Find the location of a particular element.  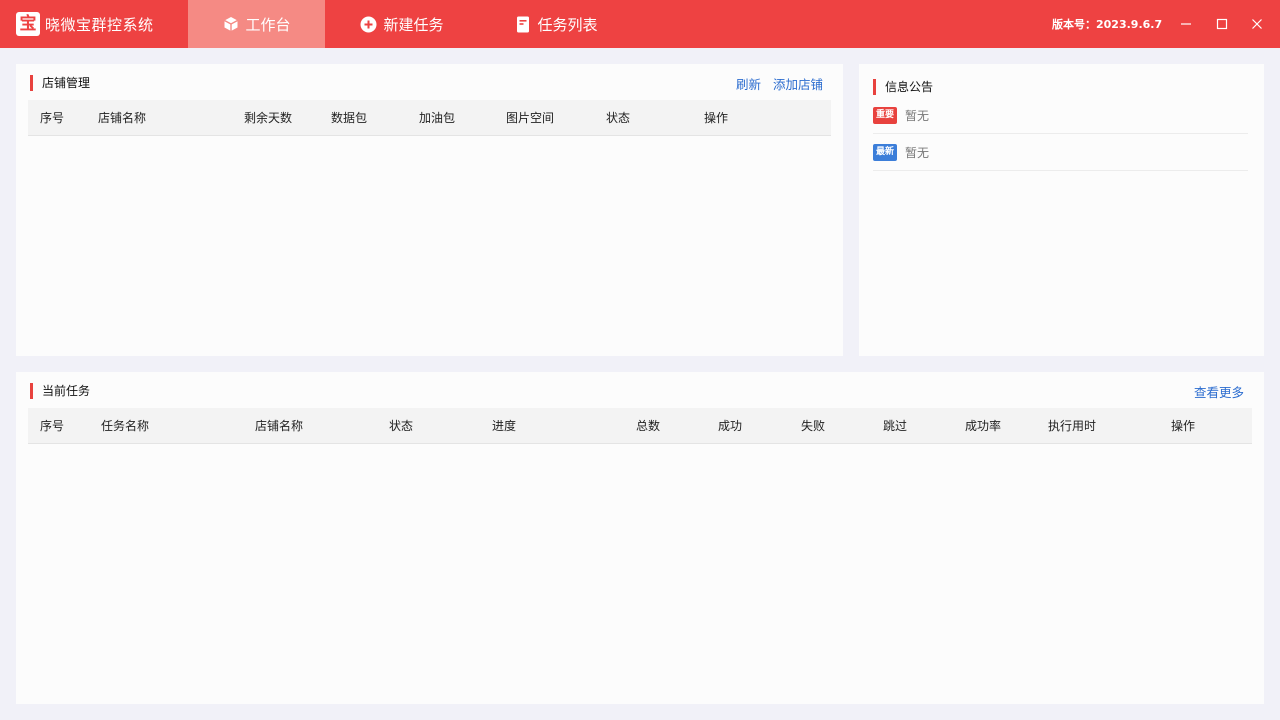

column-header: 总数 is located at coordinates (648, 426).